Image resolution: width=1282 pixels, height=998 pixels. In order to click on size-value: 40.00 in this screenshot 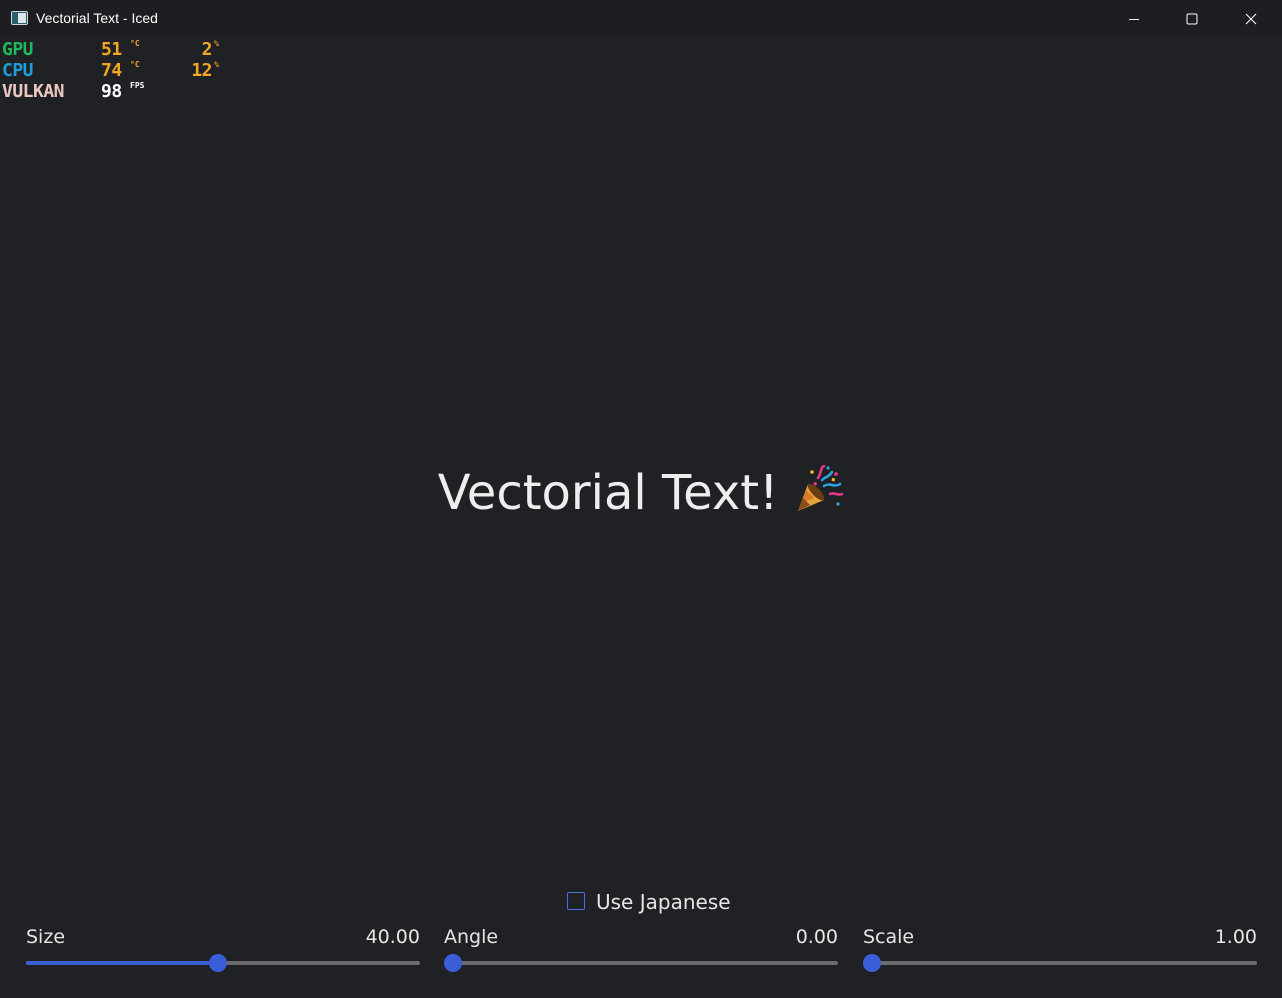, I will do `click(392, 937)`.